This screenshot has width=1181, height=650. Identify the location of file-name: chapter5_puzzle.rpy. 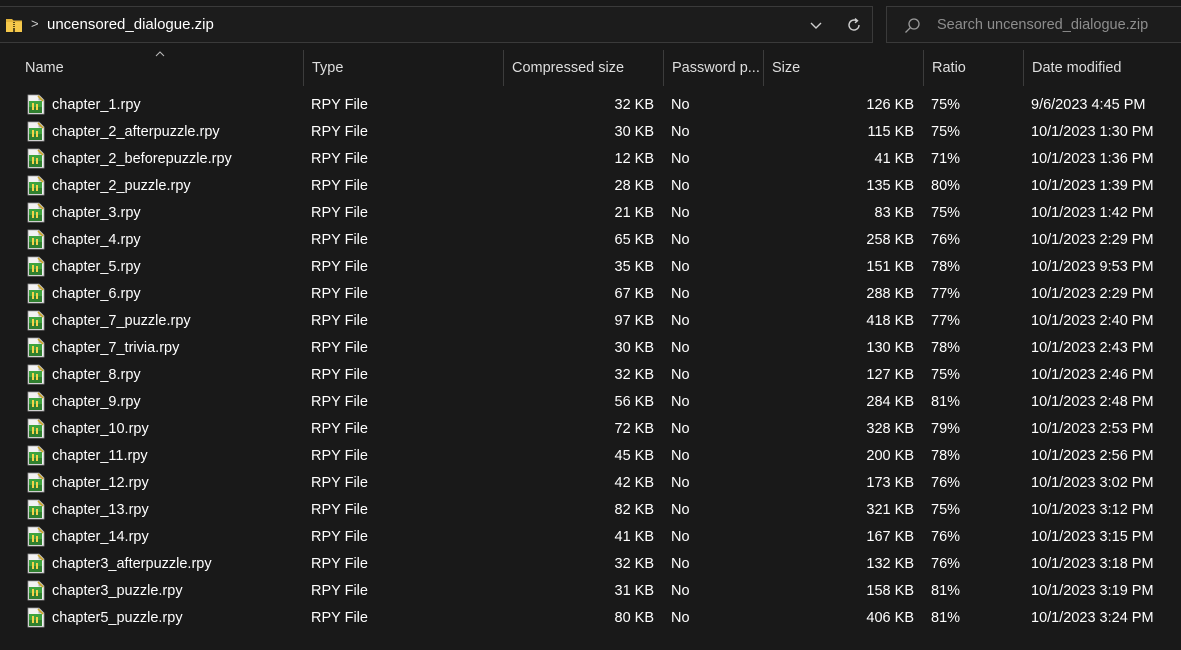
(117, 618).